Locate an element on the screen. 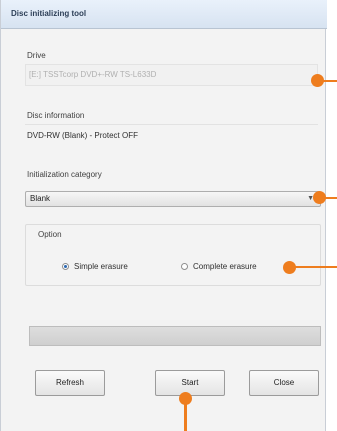  title-bar: Disc initializing tool is located at coordinates (164, 14).